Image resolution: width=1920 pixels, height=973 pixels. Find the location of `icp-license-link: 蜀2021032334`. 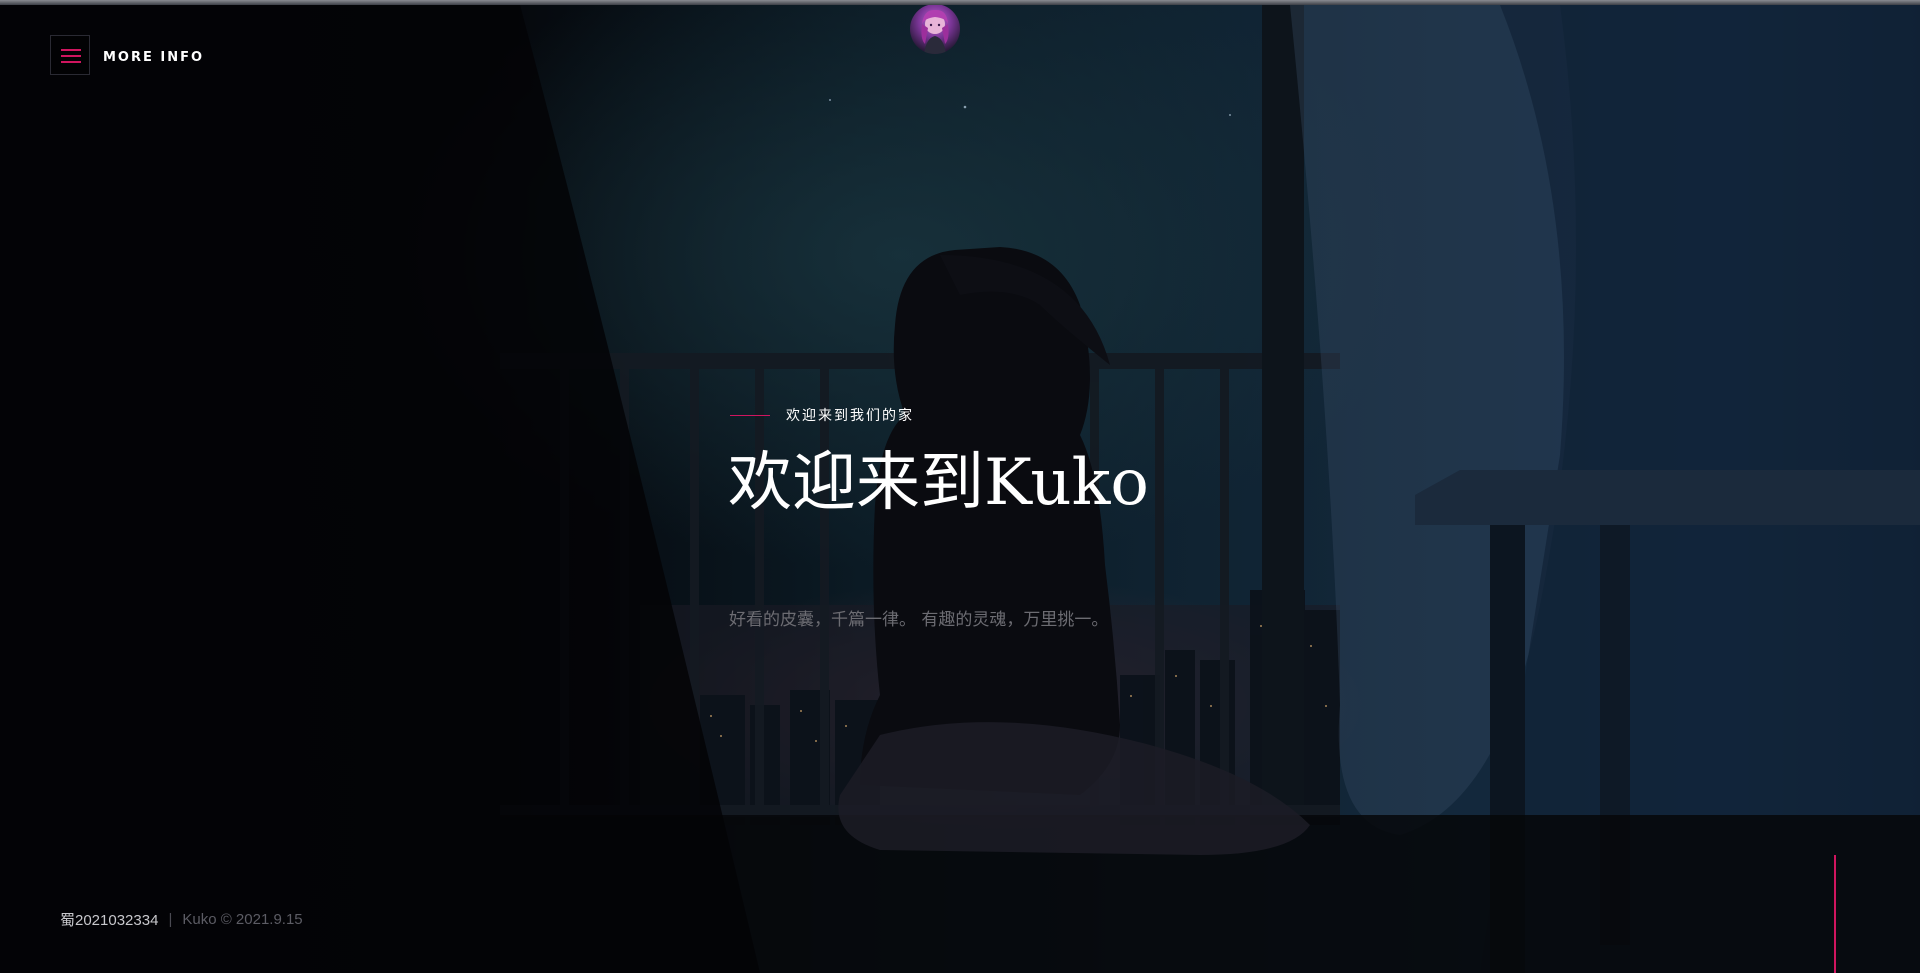

icp-license-link: 蜀2021032334 is located at coordinates (109, 919).